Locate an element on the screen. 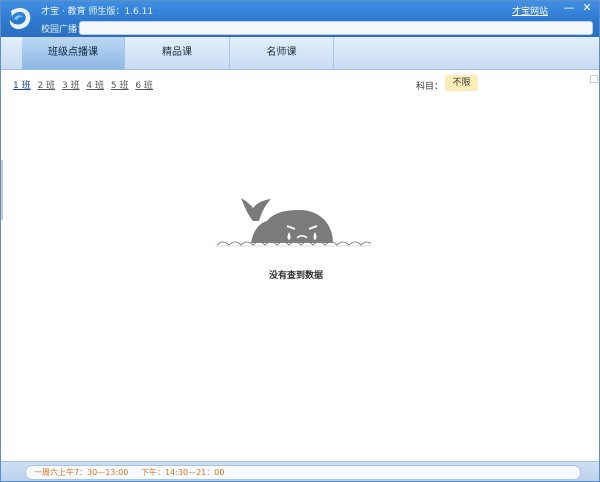 The height and width of the screenshot is (482, 600). app-logo-icon is located at coordinates (20, 18).